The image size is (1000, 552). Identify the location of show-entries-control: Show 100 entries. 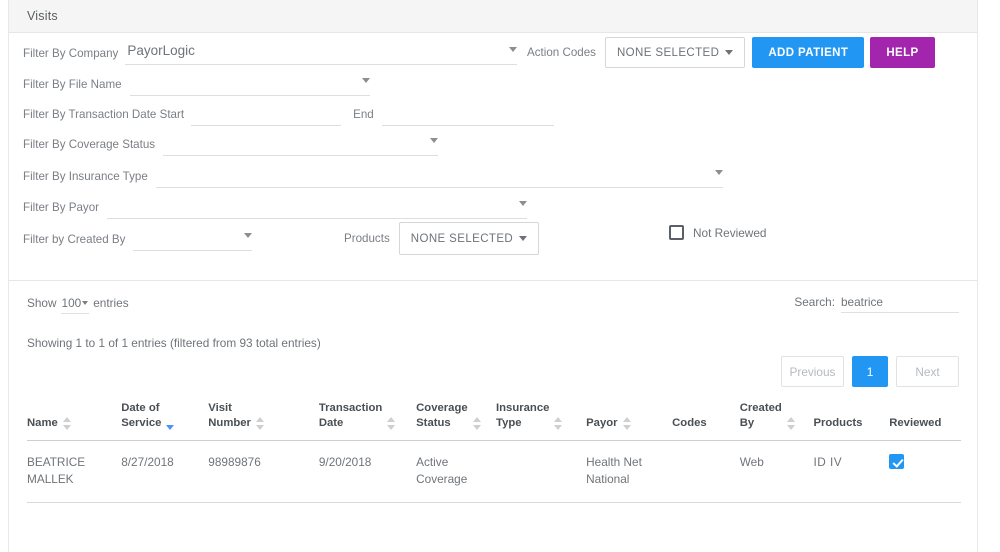
(78, 305).